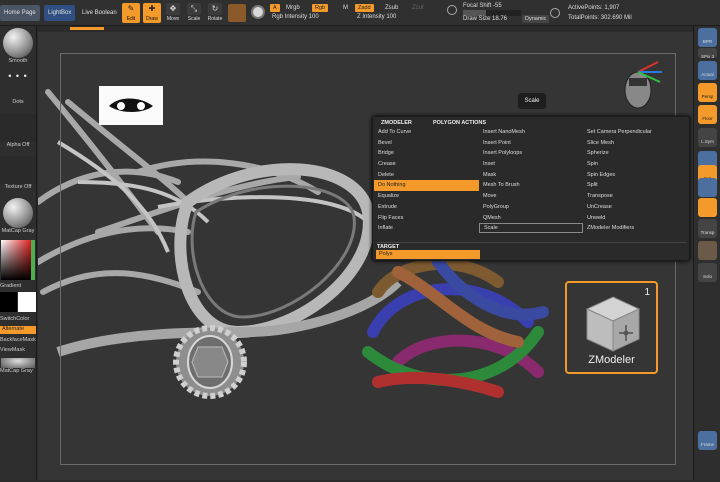 This screenshot has width=720, height=482. What do you see at coordinates (531, 228) in the screenshot?
I see `action-item-hovered: Scale` at bounding box center [531, 228].